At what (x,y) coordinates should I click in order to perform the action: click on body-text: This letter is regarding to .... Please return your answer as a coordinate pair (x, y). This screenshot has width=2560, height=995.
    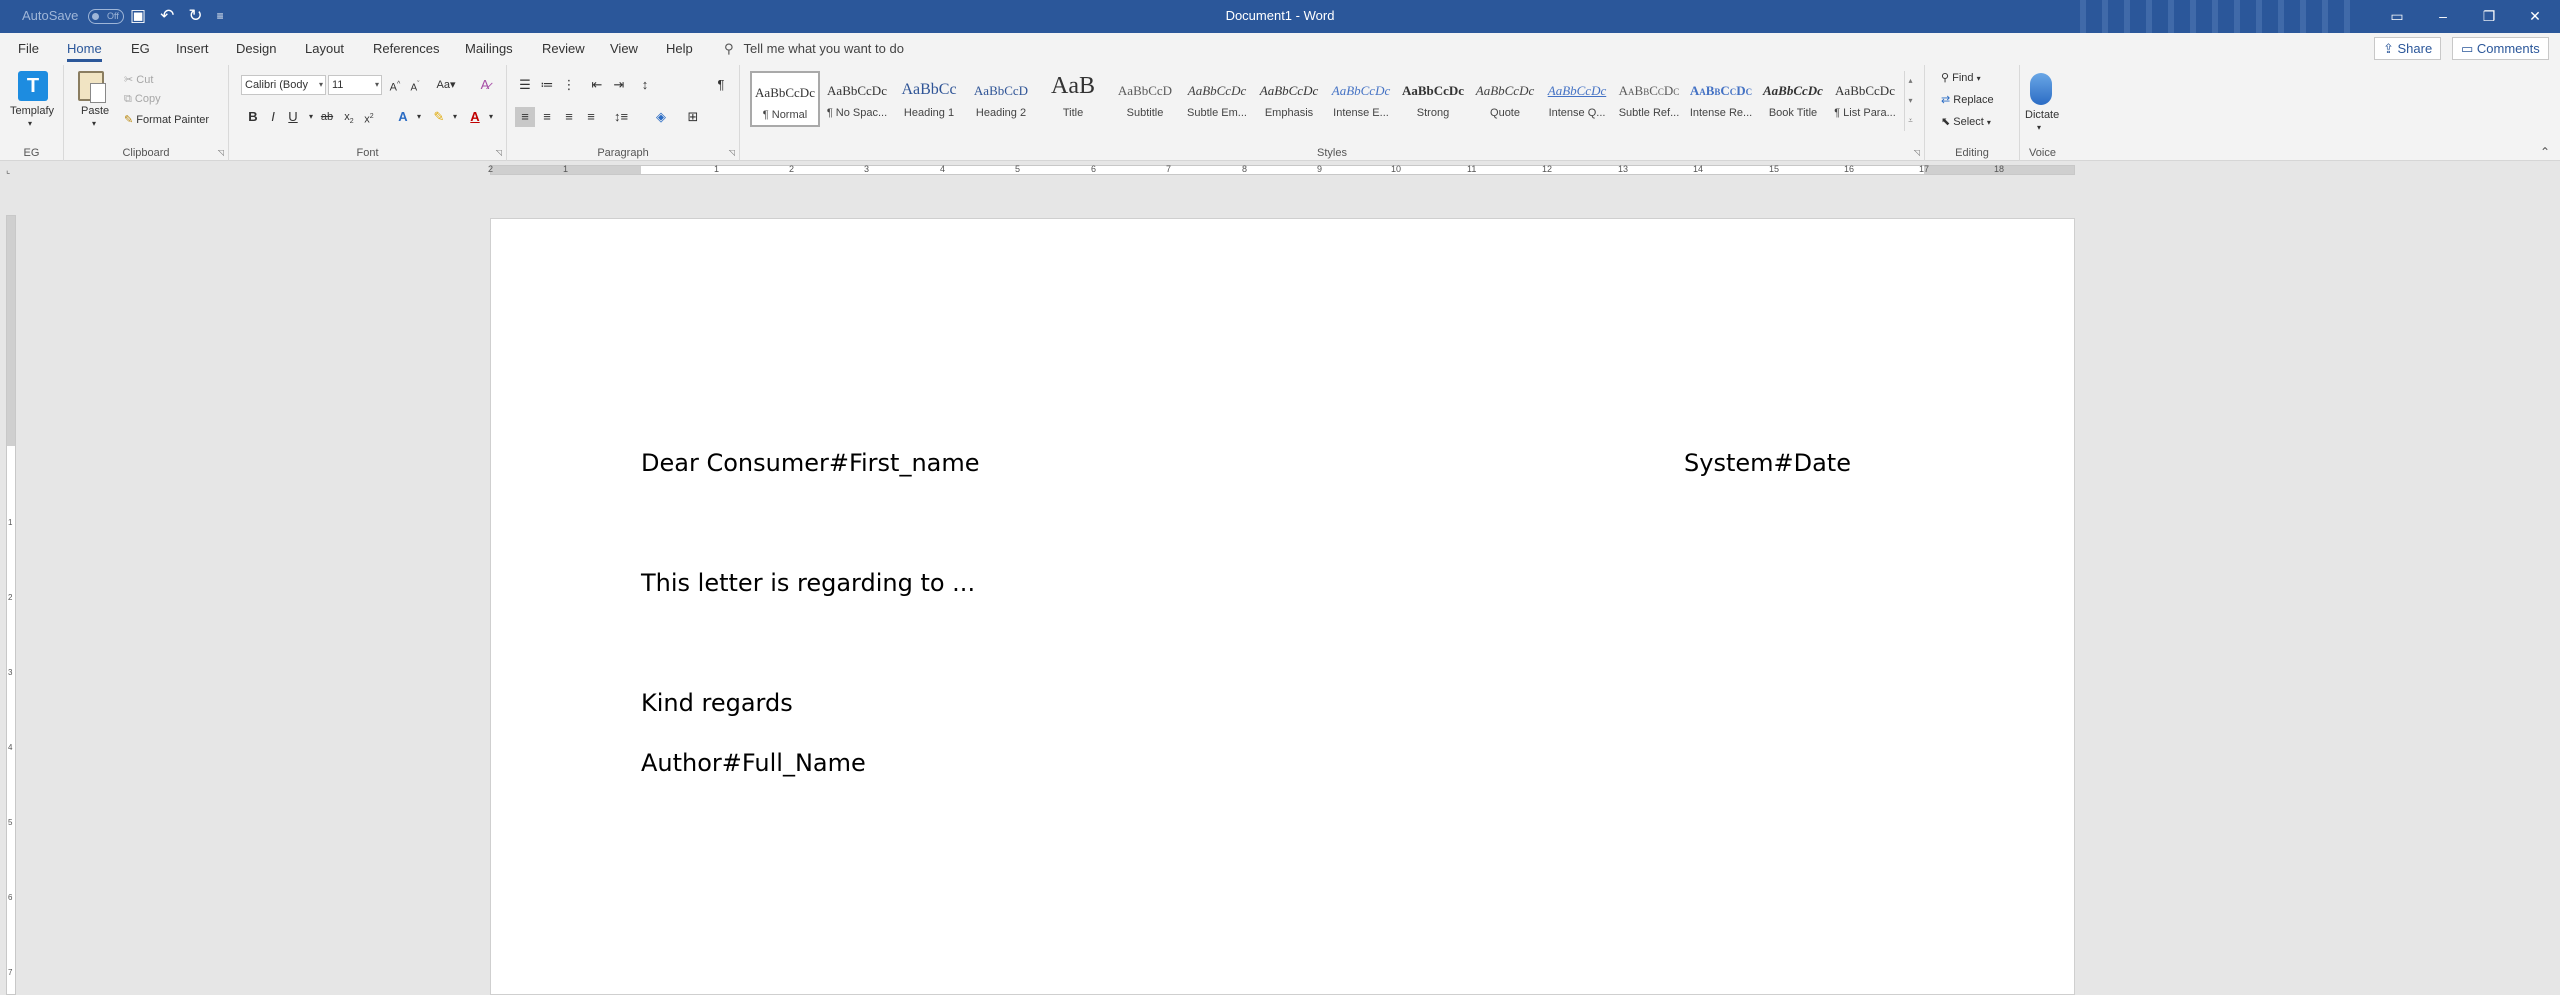
    Looking at the image, I should click on (808, 583).